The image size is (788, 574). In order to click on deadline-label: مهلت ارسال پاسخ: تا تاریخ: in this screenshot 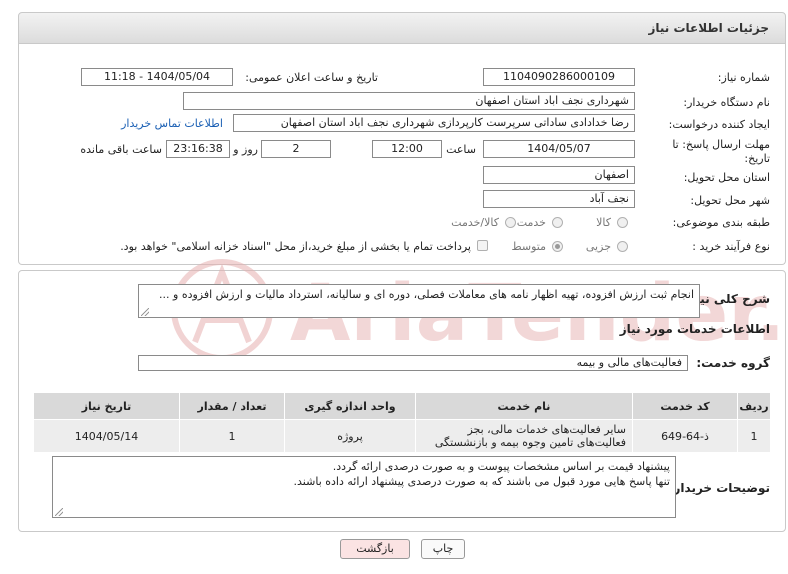, I will do `click(721, 151)`.